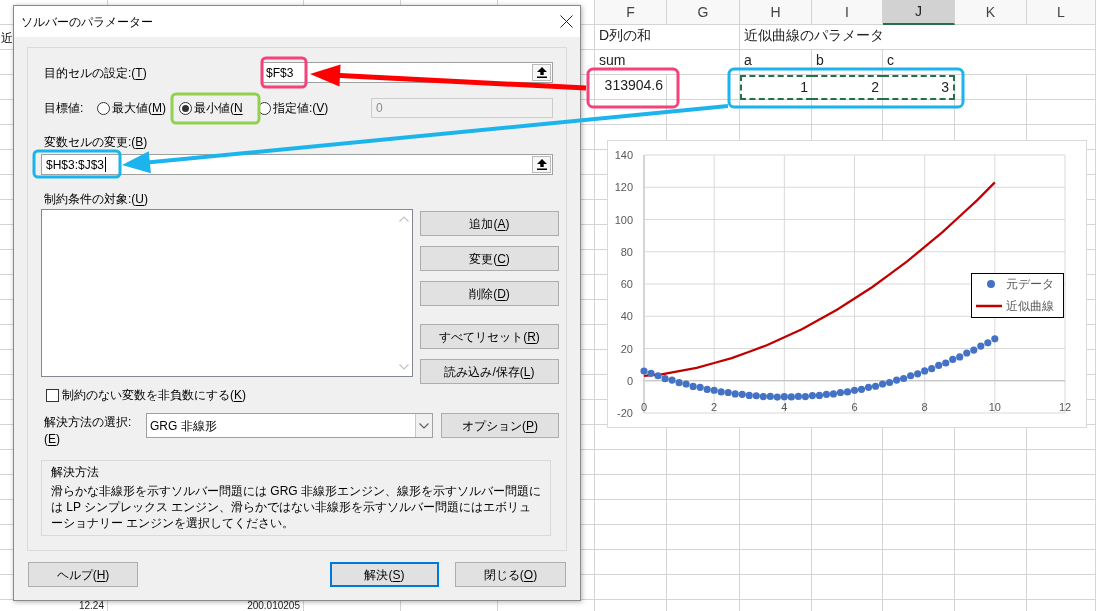  Describe the element at coordinates (626, 316) in the screenshot. I see `axis-tick-label: 40` at that location.